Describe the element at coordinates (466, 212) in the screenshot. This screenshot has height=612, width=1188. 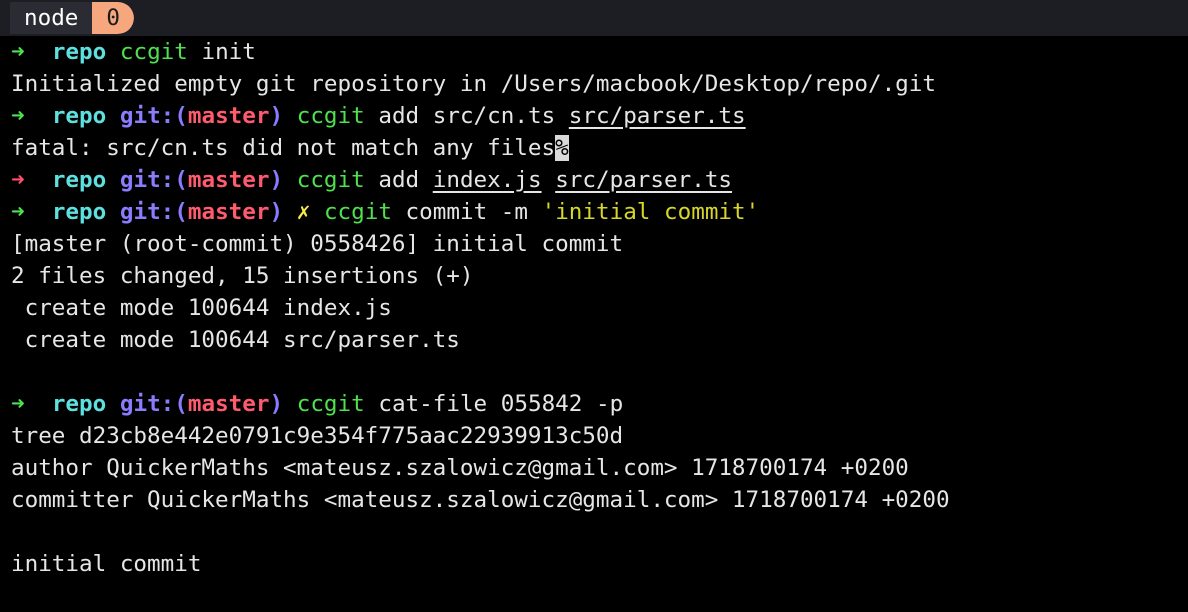
I see `command-args: commit -m` at that location.